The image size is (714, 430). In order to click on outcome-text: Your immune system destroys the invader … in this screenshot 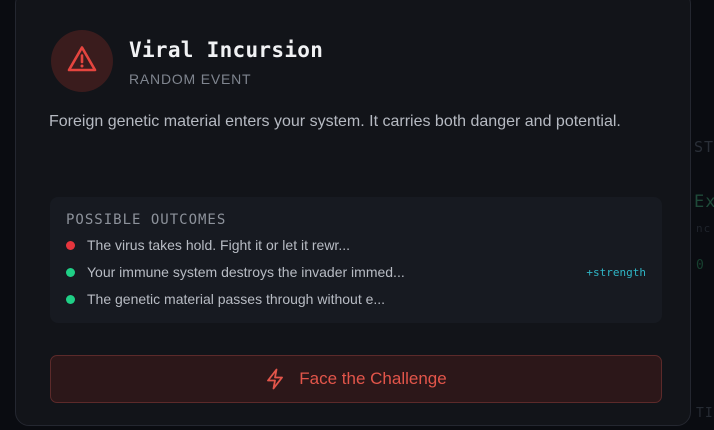, I will do `click(246, 272)`.